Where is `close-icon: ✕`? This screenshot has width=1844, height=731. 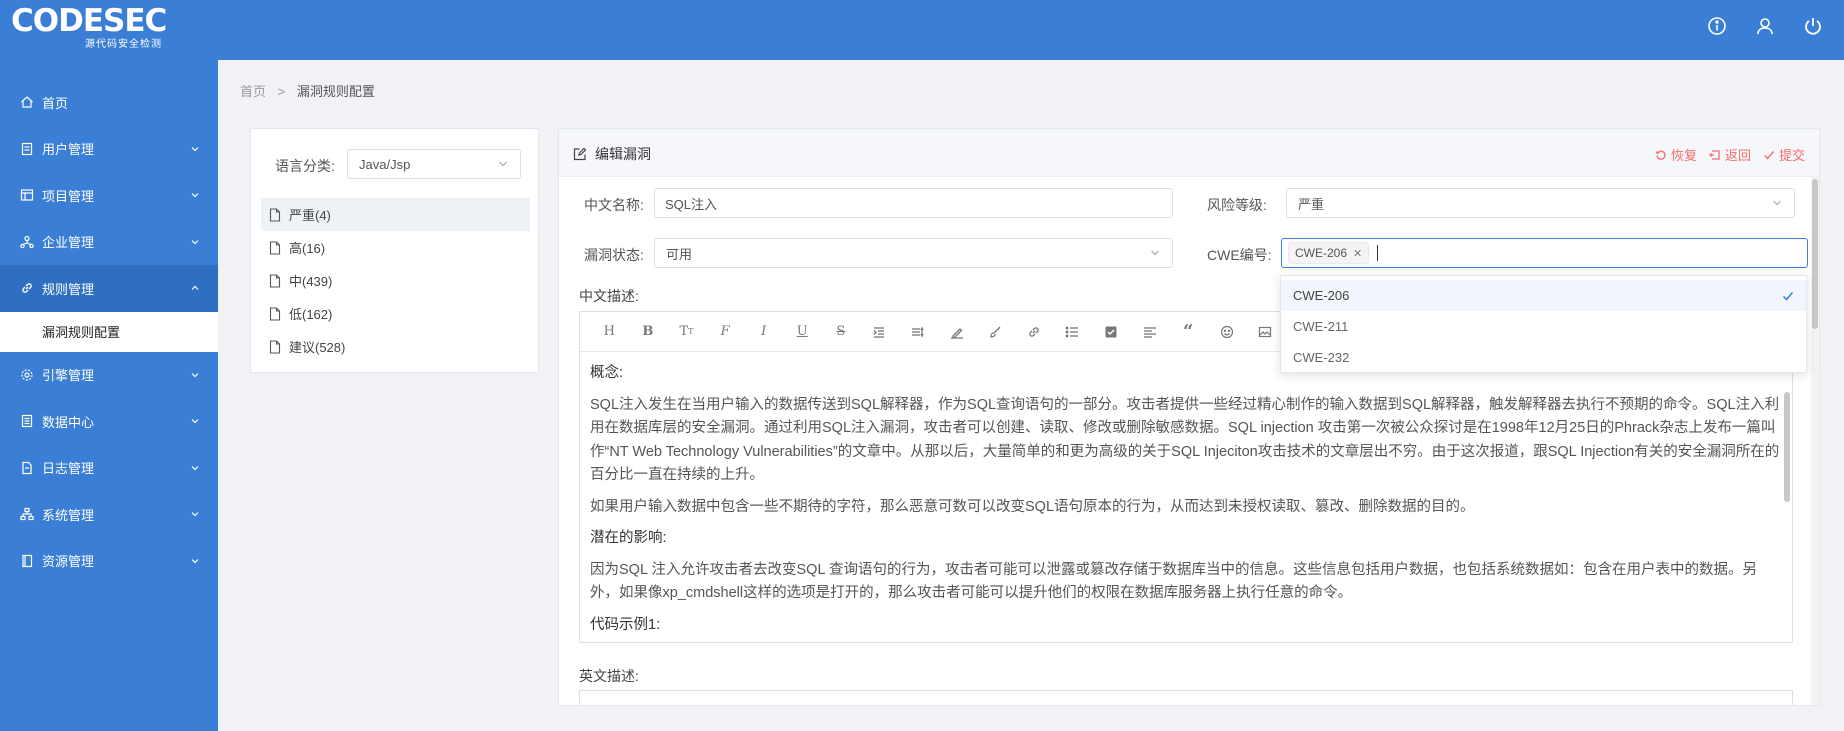 close-icon: ✕ is located at coordinates (1357, 253).